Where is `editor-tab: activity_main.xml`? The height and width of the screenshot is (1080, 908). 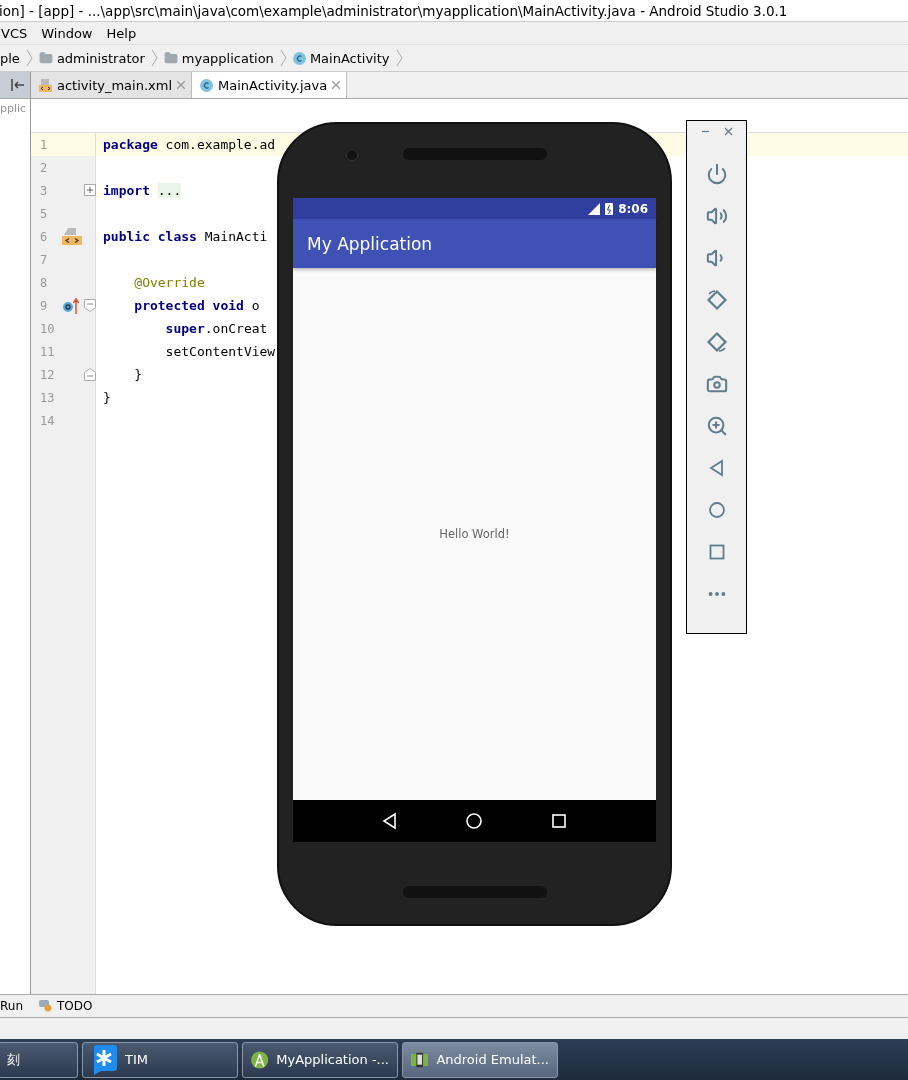 editor-tab: activity_main.xml is located at coordinates (111, 85).